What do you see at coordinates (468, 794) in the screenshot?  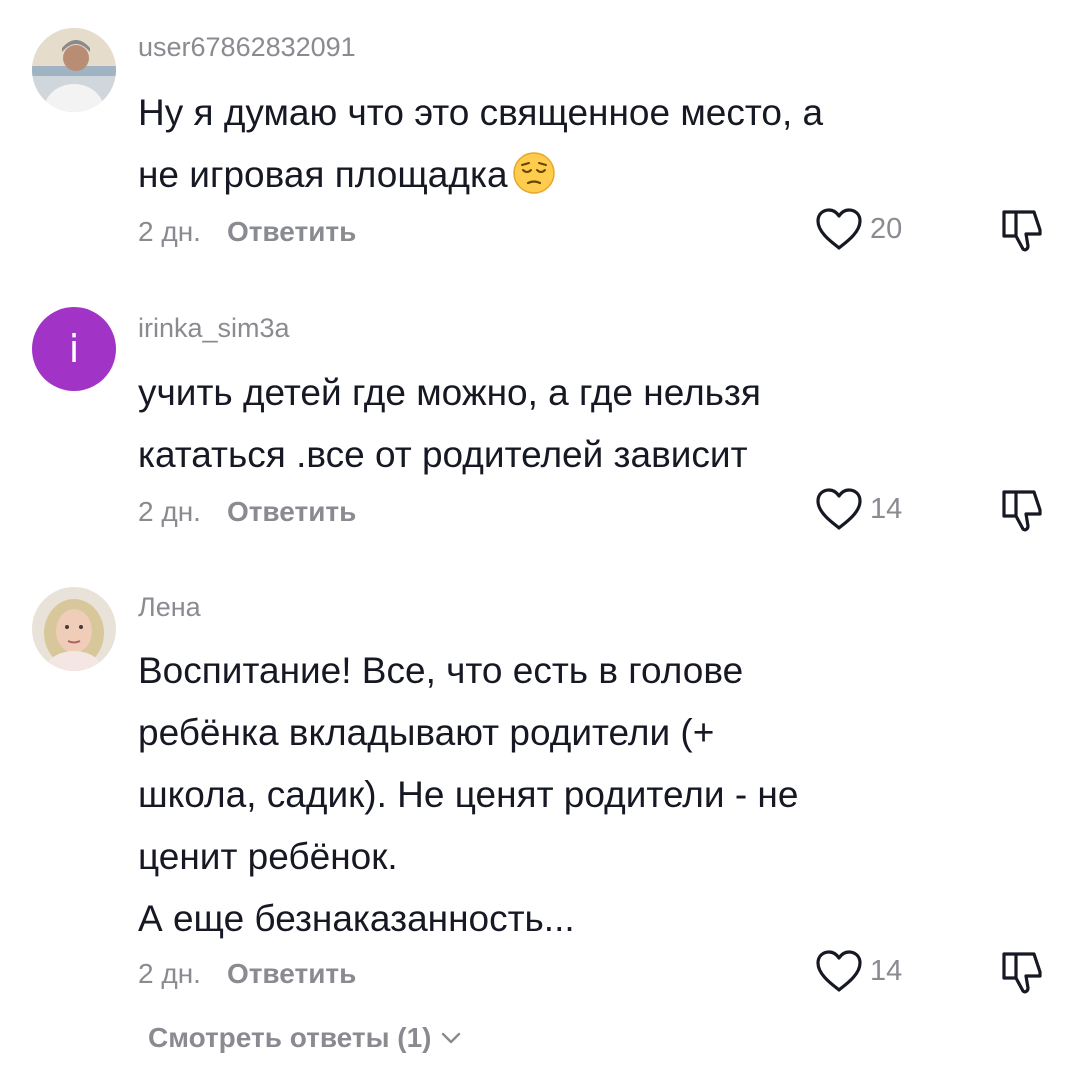 I see `comment-line: школа, садик). Не ценят родители - не` at bounding box center [468, 794].